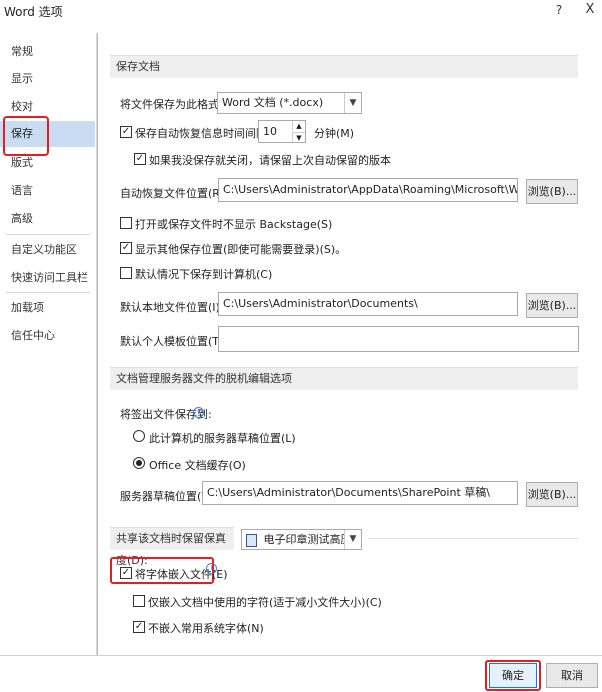 The height and width of the screenshot is (692, 602). What do you see at coordinates (270, 160) in the screenshot?
I see `keep-last-version-label: 如果我没保存就关闭，请保留上次自动保留的版本` at bounding box center [270, 160].